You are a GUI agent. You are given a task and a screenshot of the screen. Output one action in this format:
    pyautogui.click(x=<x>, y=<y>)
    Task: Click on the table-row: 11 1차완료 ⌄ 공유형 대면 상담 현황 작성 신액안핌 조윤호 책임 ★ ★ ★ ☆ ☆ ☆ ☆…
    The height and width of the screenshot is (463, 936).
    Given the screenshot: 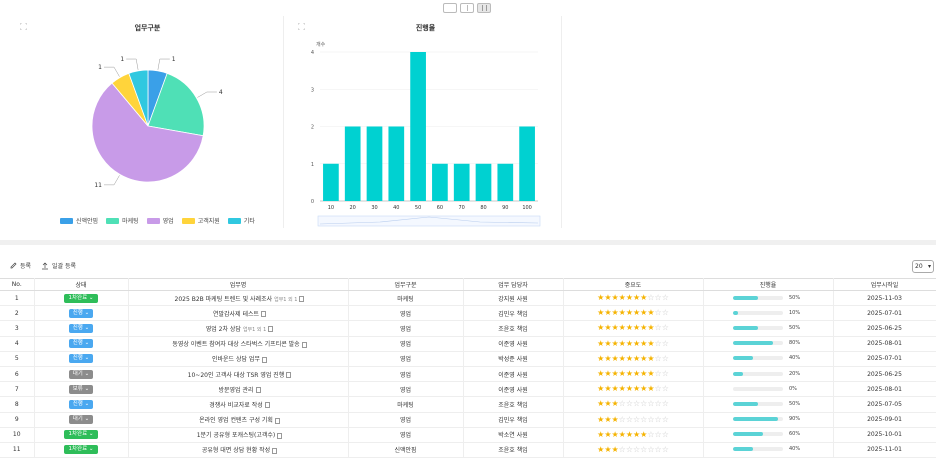 What is the action you would take?
    pyautogui.click(x=468, y=450)
    